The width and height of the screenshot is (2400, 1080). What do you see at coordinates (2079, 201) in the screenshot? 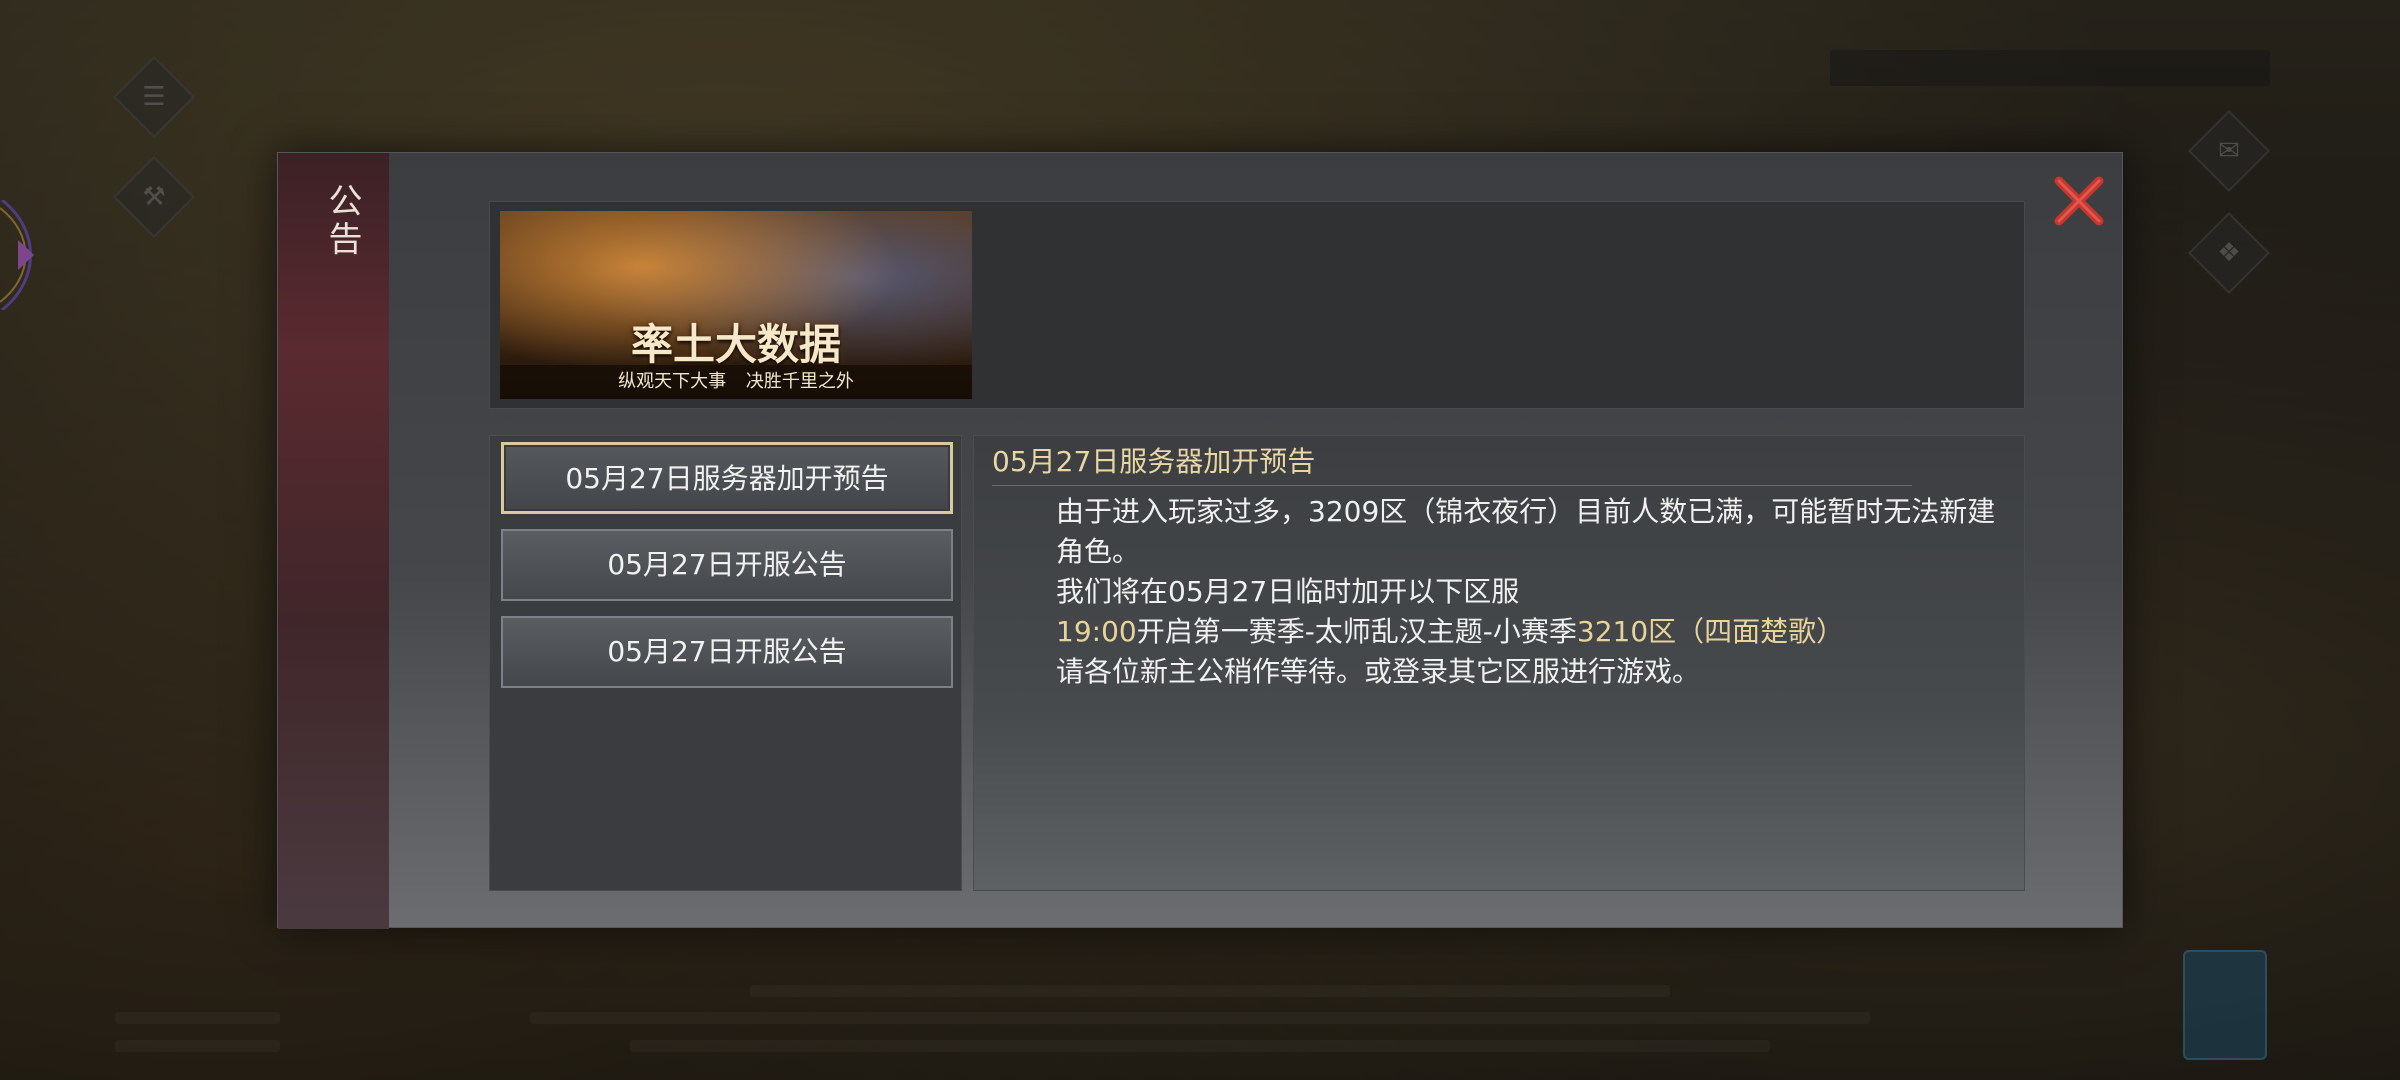
I see `close-icon` at bounding box center [2079, 201].